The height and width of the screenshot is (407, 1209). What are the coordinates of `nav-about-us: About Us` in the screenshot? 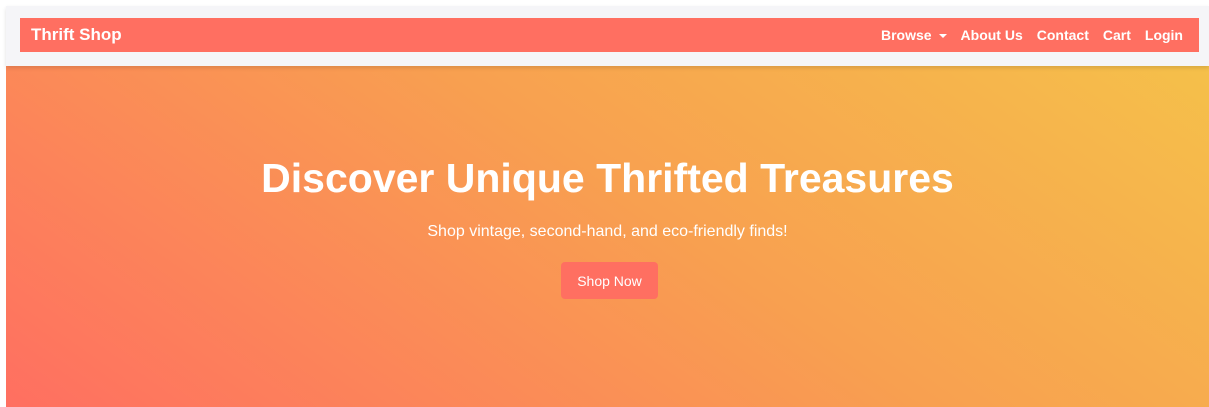 It's located at (992, 35).